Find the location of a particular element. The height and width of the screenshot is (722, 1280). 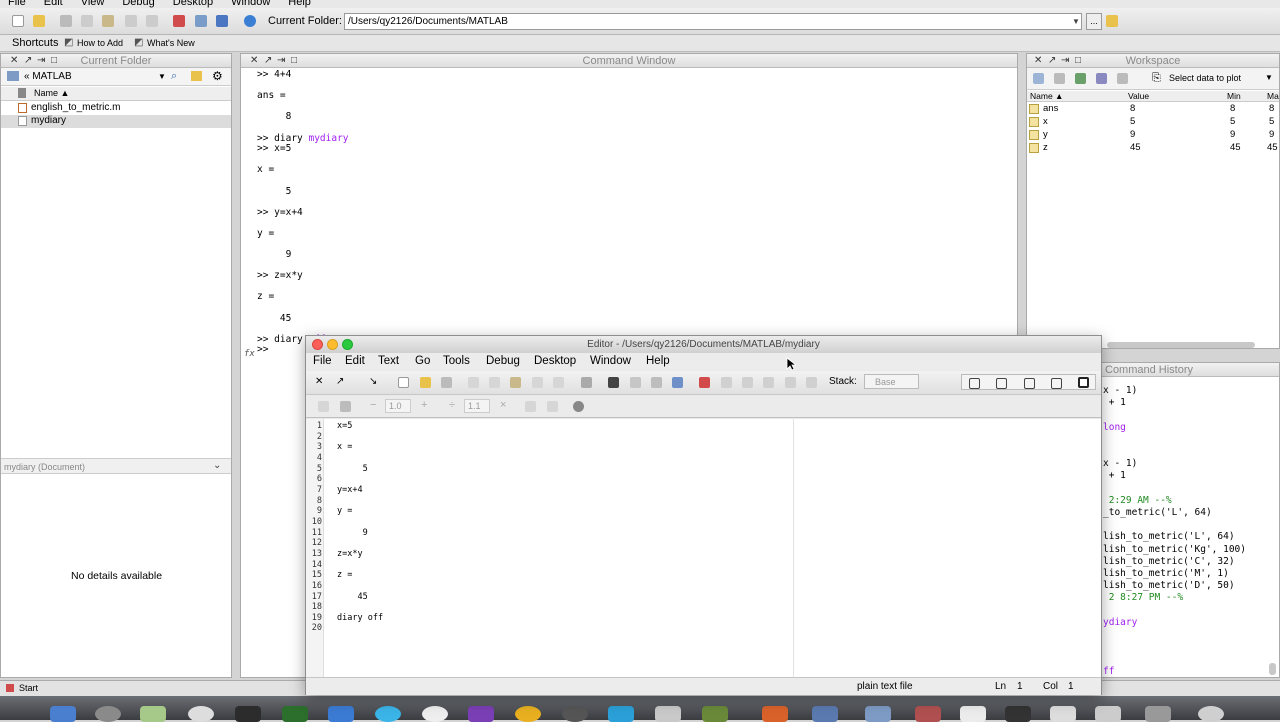

paste-icon is located at coordinates (515, 382).